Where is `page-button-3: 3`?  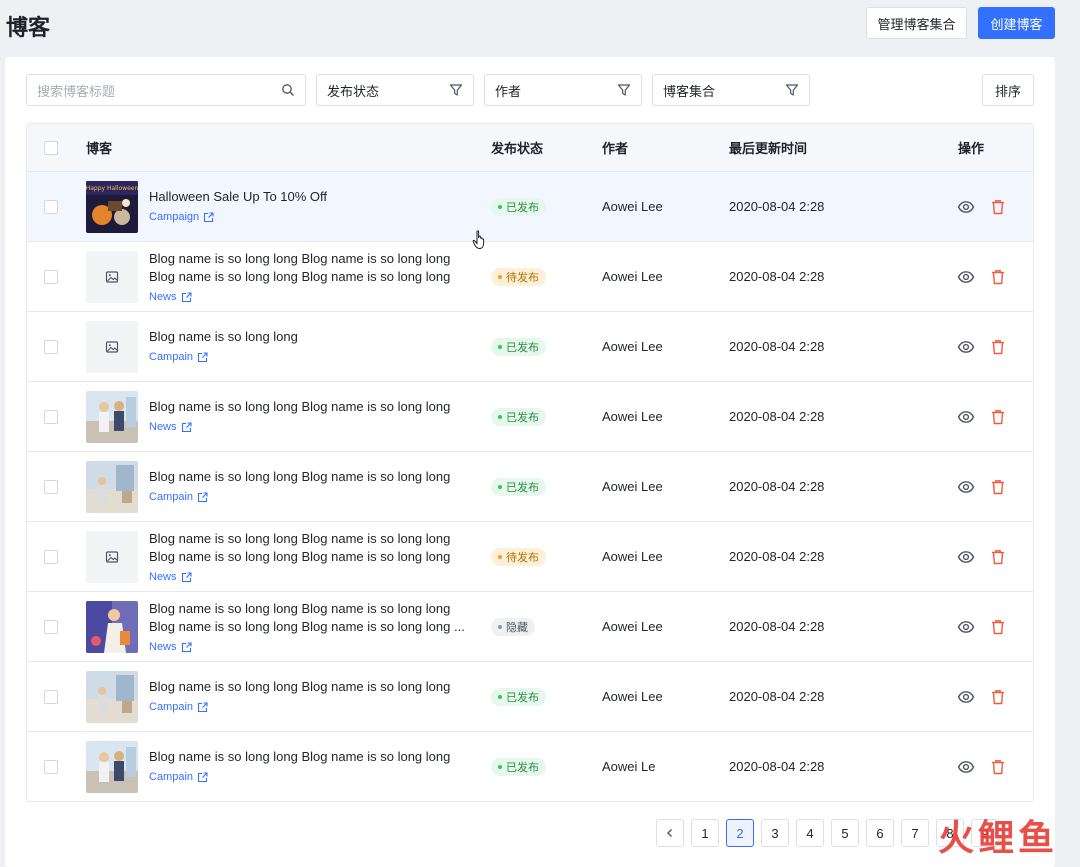
page-button-3: 3 is located at coordinates (775, 833).